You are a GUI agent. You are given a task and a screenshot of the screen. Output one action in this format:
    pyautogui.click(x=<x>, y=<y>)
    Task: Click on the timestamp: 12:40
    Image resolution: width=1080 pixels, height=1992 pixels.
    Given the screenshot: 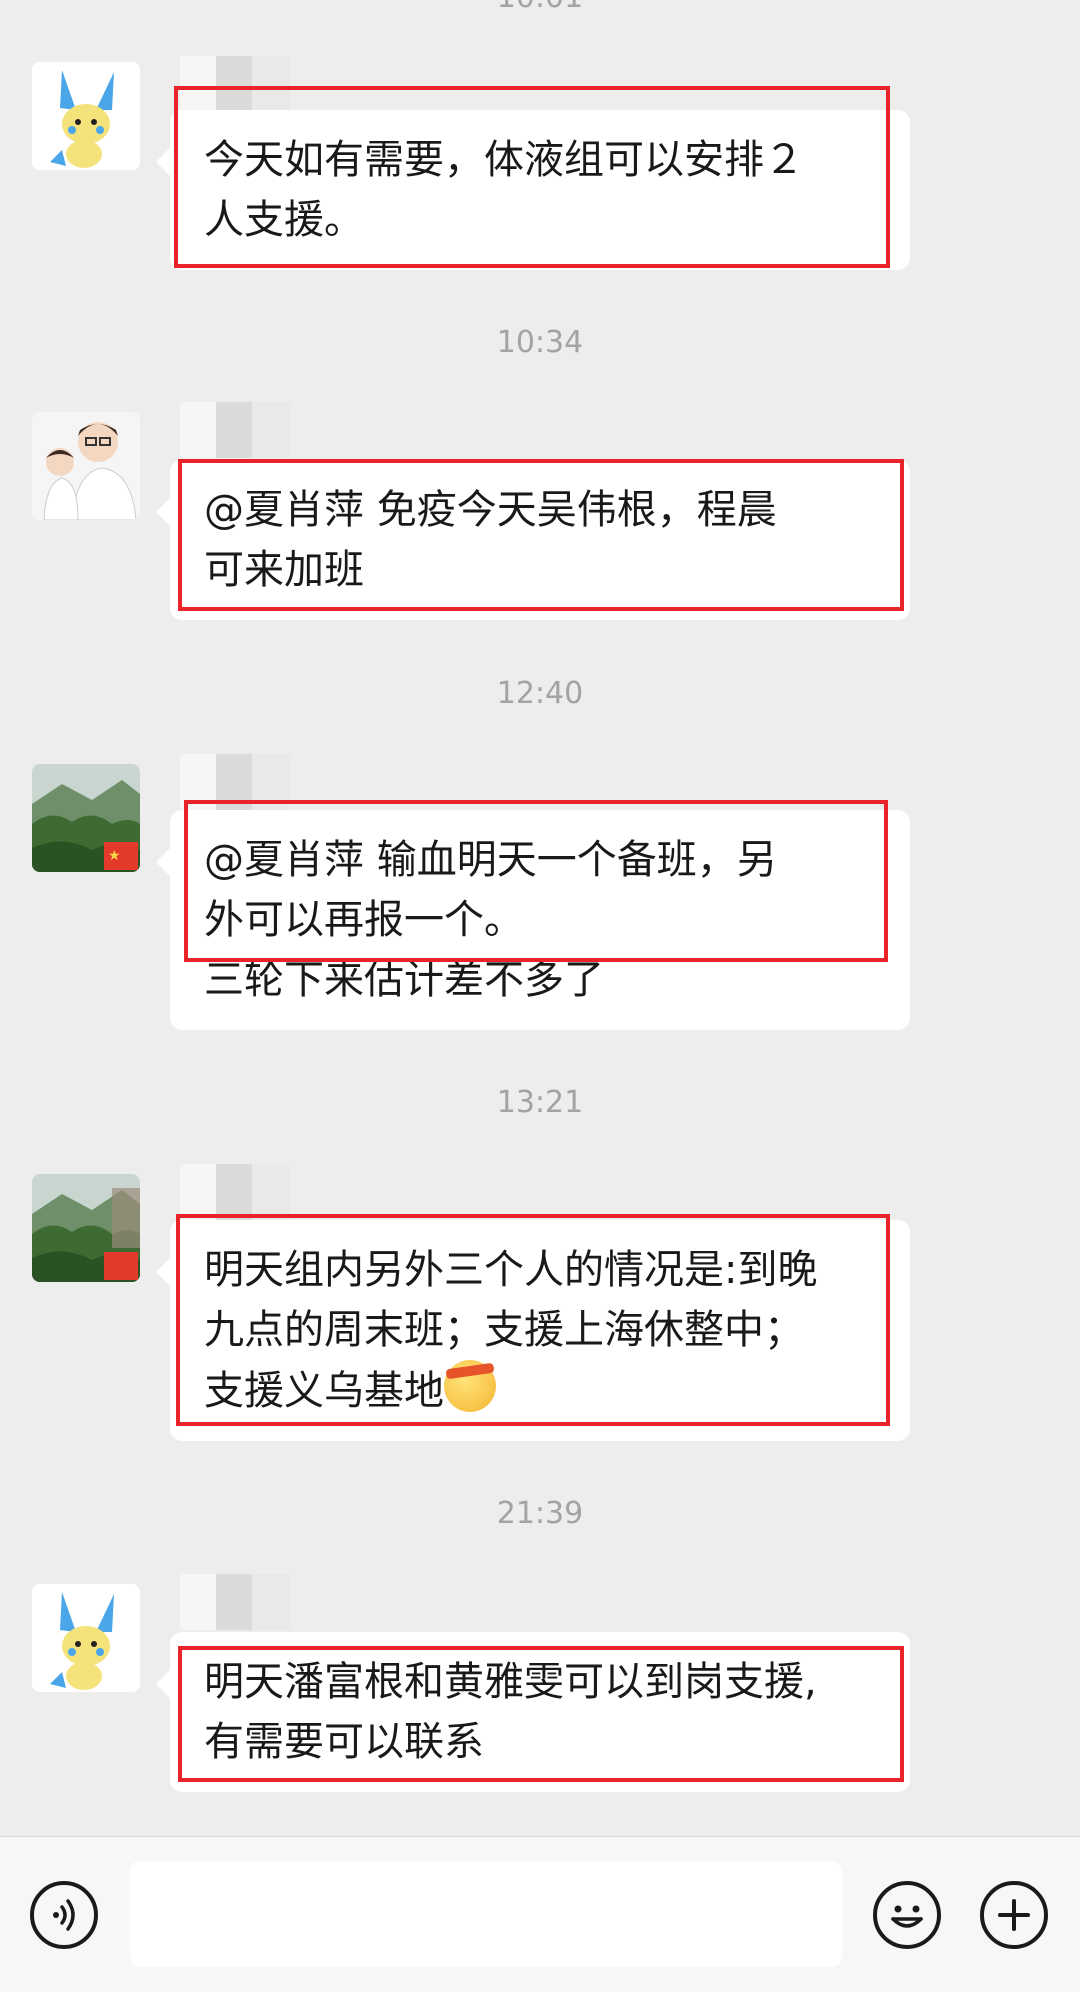 What is the action you would take?
    pyautogui.click(x=540, y=693)
    